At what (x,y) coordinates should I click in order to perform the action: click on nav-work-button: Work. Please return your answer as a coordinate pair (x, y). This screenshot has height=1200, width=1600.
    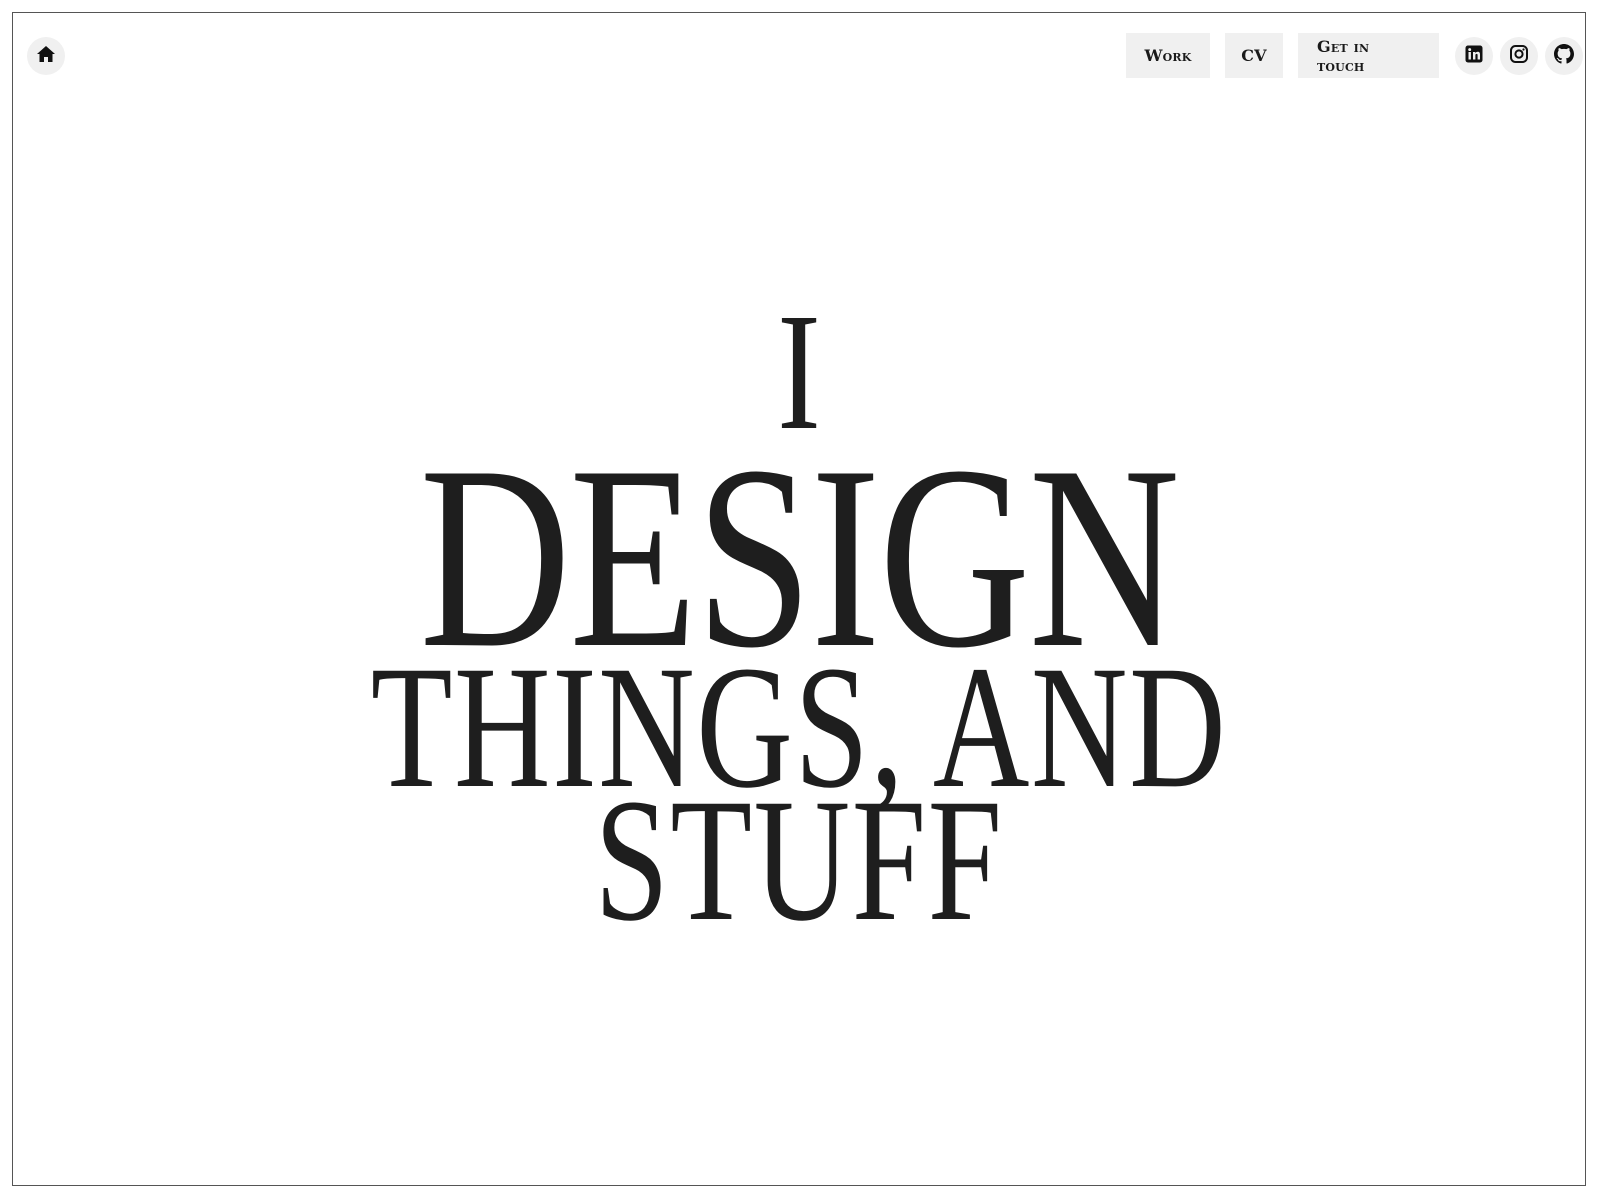
    Looking at the image, I should click on (1168, 55).